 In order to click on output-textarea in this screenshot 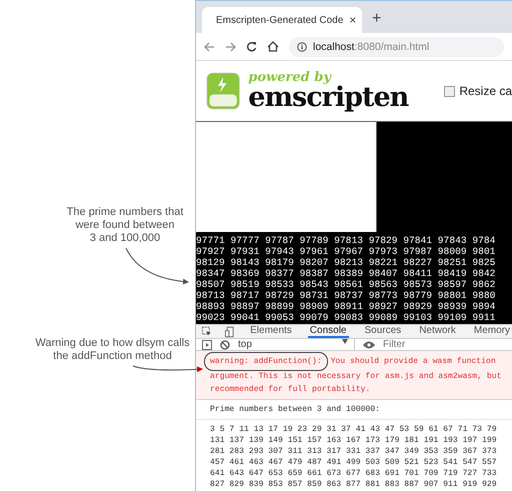, I will do `click(354, 278)`.